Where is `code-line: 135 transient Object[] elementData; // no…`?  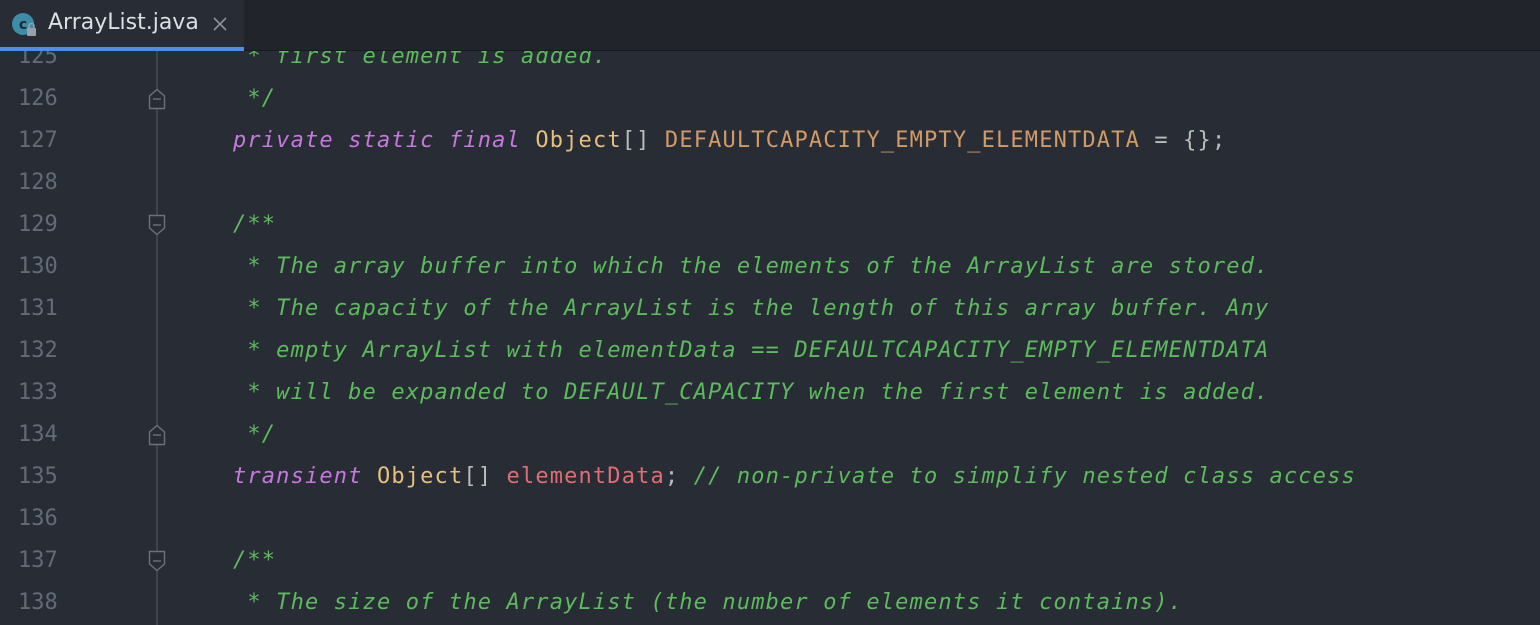 code-line: 135 transient Object[] elementData; // no… is located at coordinates (770, 477).